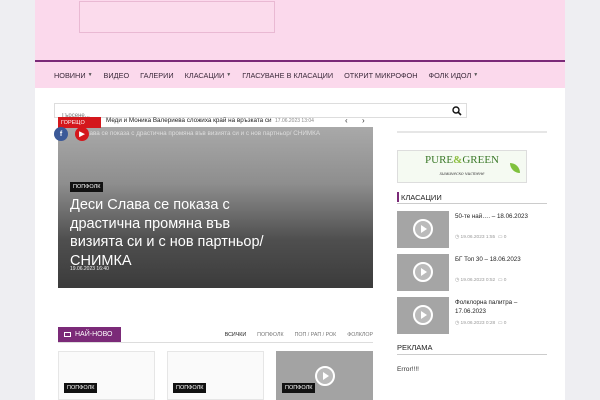  Describe the element at coordinates (458, 160) in the screenshot. I see `ad-brand-amp: &` at that location.